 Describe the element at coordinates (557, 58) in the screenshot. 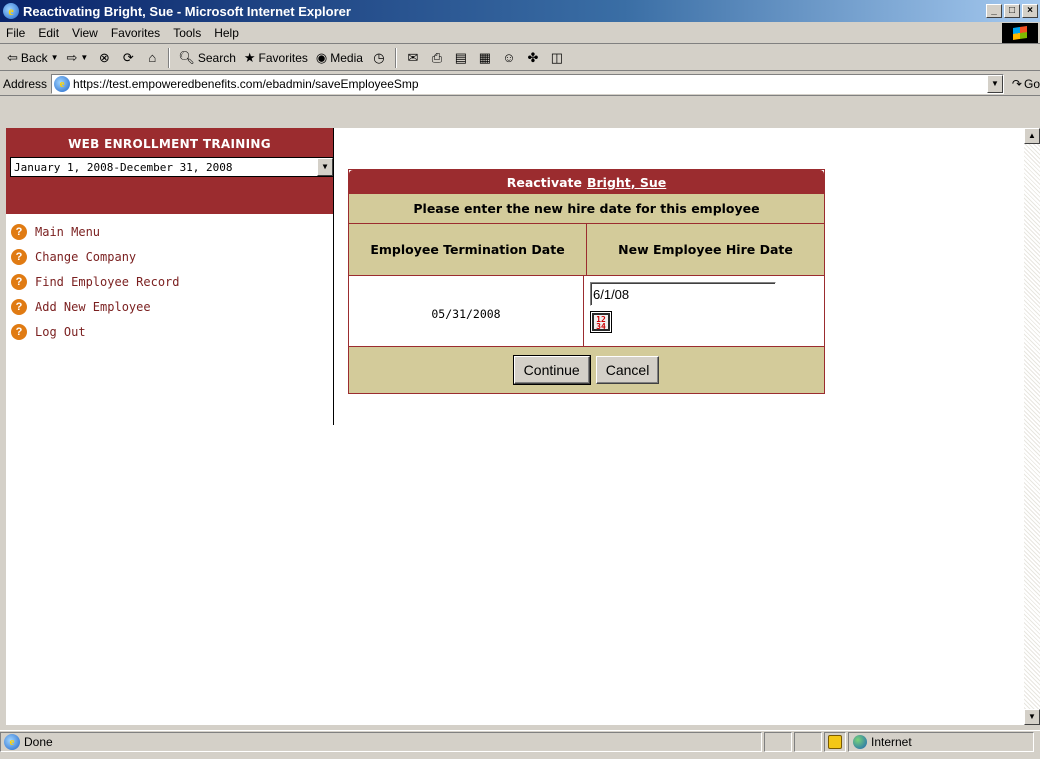

I see `related-links-icon: ◫` at that location.